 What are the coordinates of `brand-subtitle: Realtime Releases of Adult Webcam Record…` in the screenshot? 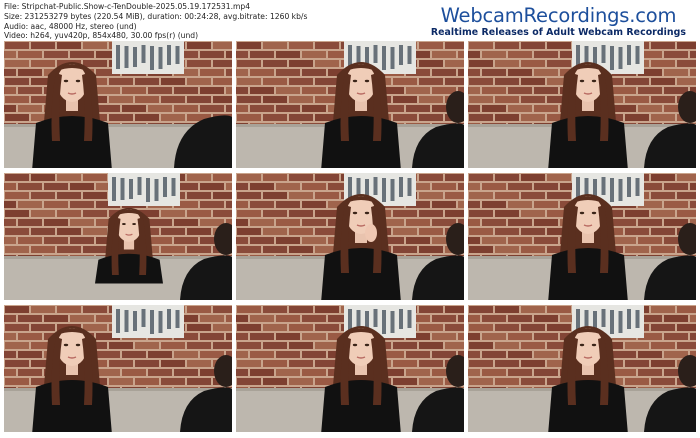 It's located at (558, 32).